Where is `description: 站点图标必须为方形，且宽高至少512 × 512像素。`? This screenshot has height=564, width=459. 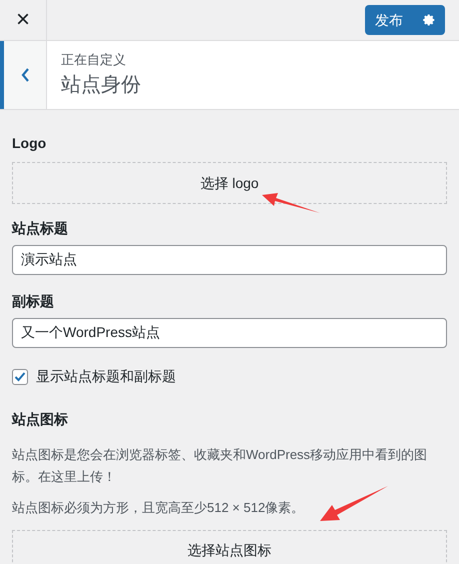
description: 站点图标必须为方形，且宽高至少512 × 512像素。 is located at coordinates (158, 508).